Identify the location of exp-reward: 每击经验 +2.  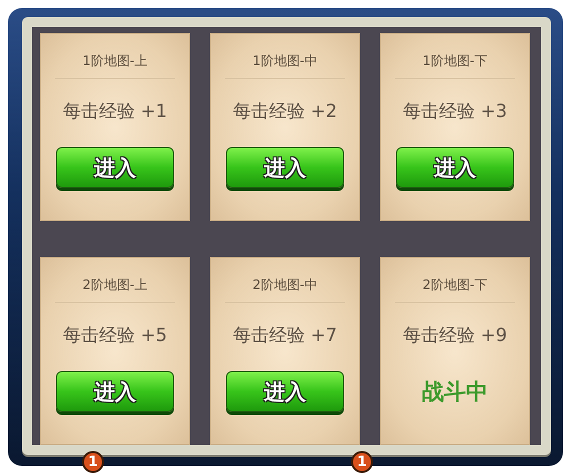
(285, 111).